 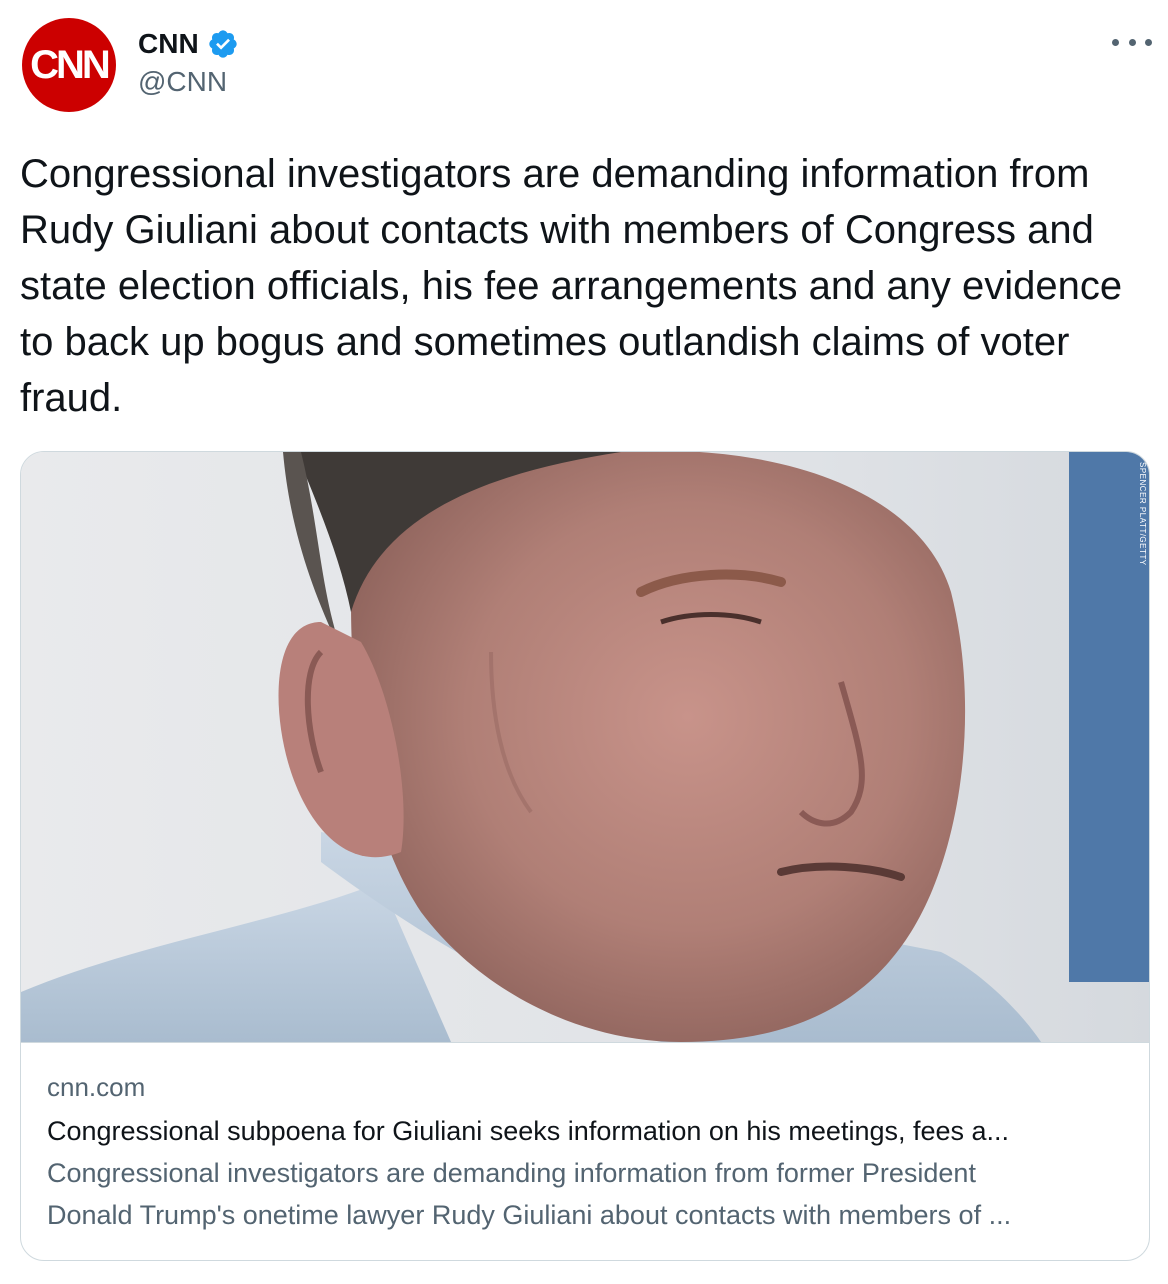 I want to click on author-handle: @CNN, so click(x=188, y=82).